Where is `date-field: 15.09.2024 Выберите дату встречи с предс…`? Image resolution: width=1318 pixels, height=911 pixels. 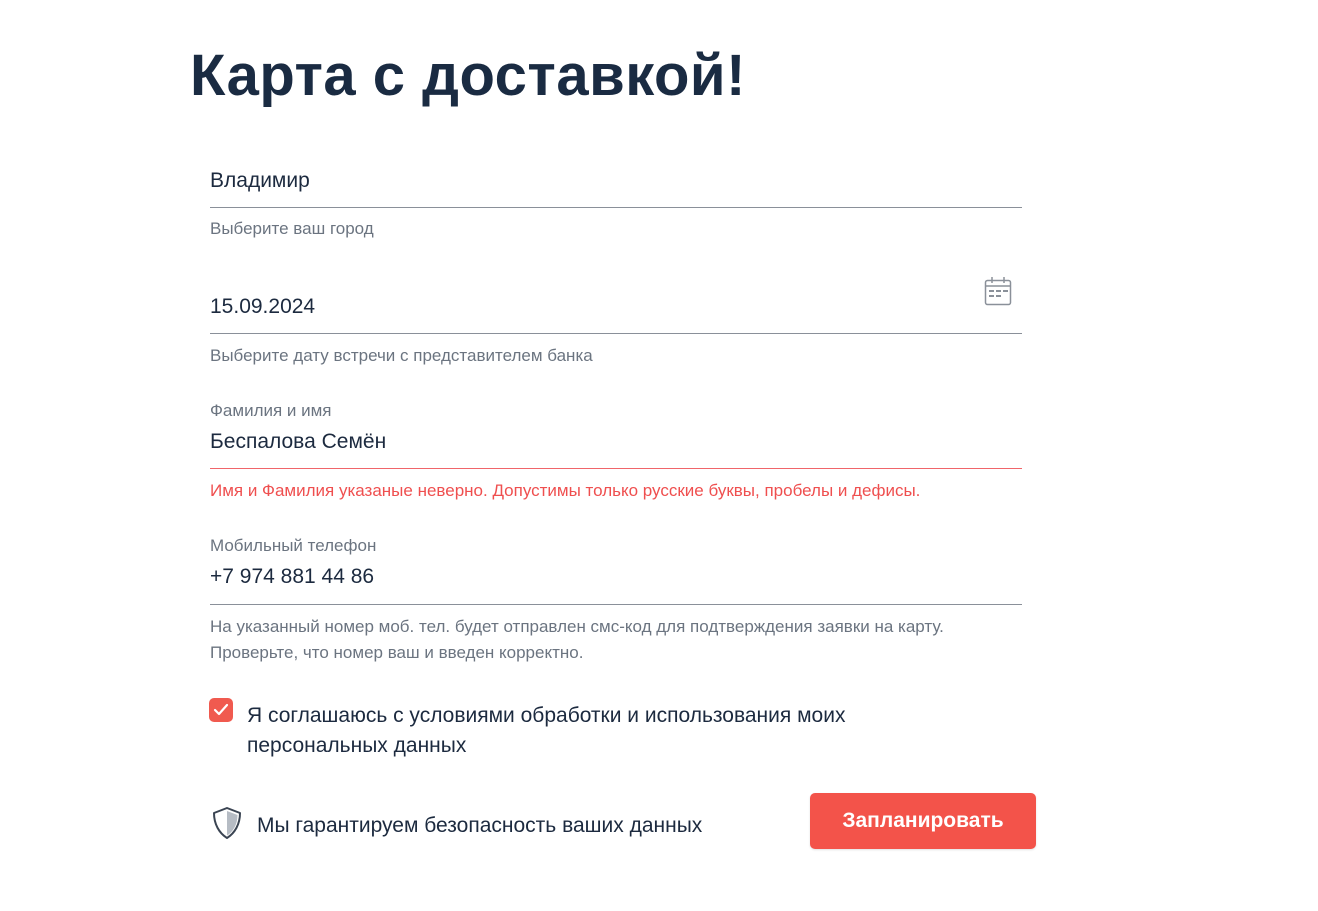
date-field: 15.09.2024 Выберите дату встречи с предс… is located at coordinates (616, 321).